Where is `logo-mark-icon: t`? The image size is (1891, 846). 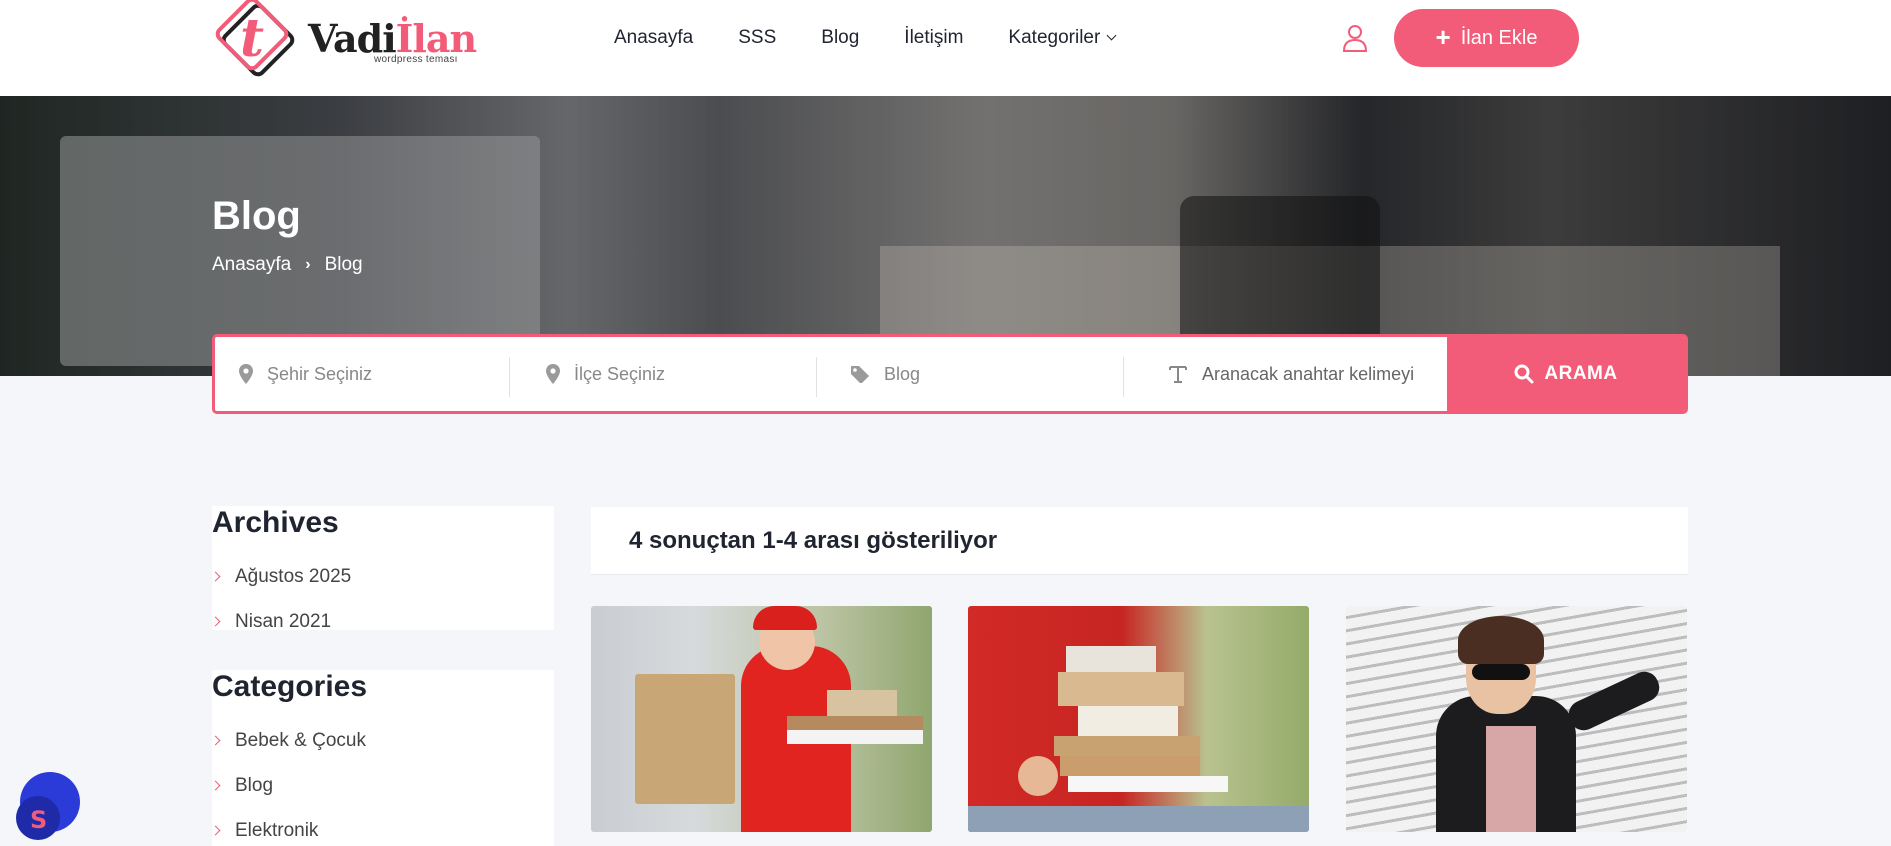
logo-mark-icon: t is located at coordinates (255, 38).